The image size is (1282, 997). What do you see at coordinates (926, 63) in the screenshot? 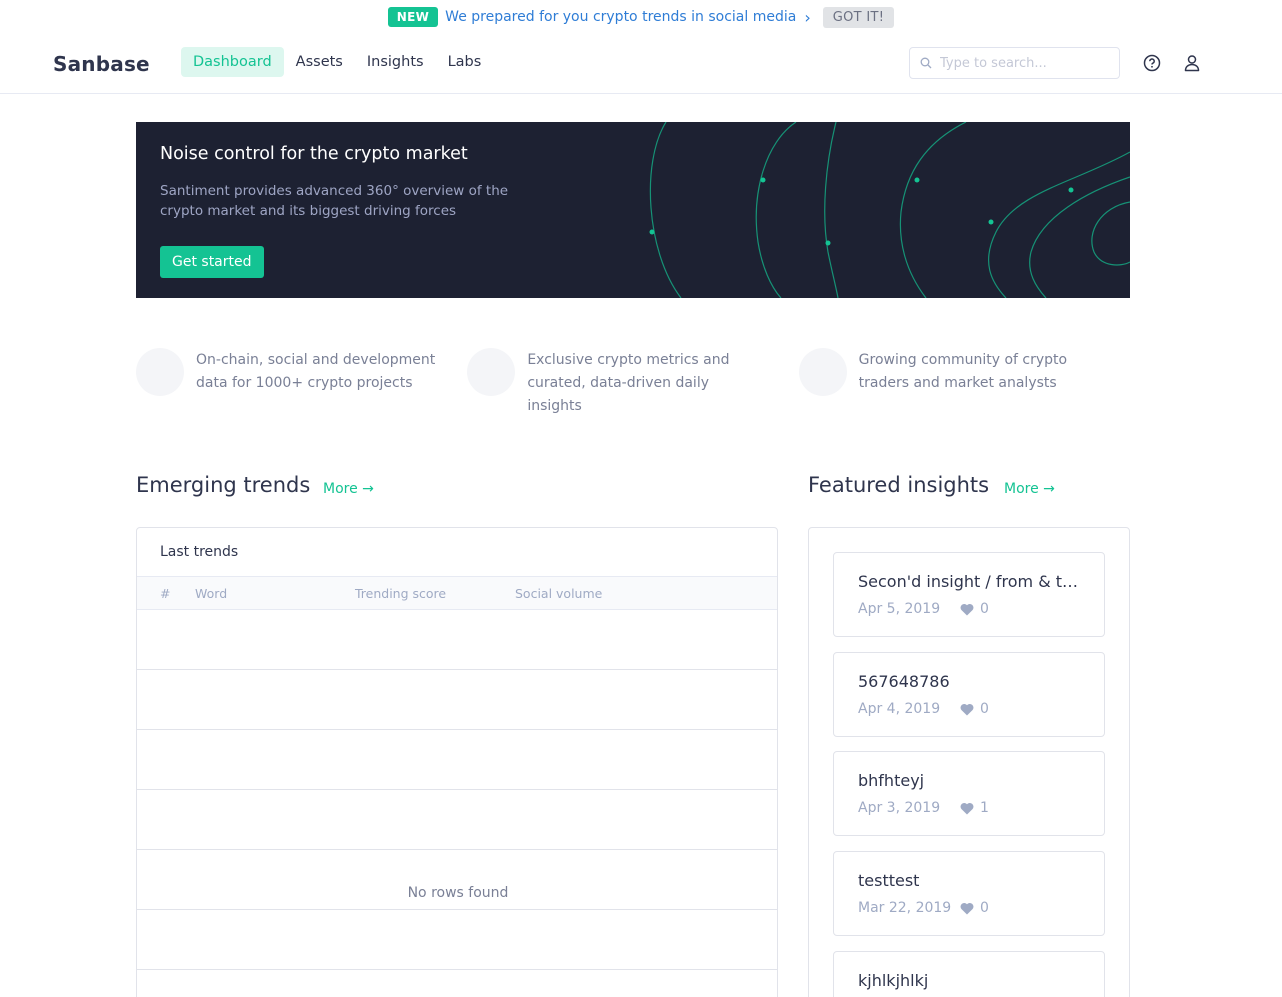
I see `search-icon` at bounding box center [926, 63].